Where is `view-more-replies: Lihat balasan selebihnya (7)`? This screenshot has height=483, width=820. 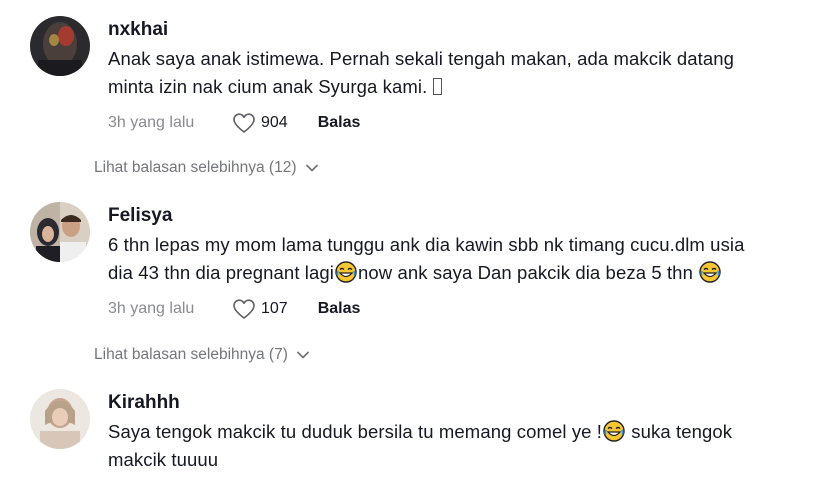
view-more-replies: Lihat balasan selebihnya (7) is located at coordinates (202, 355).